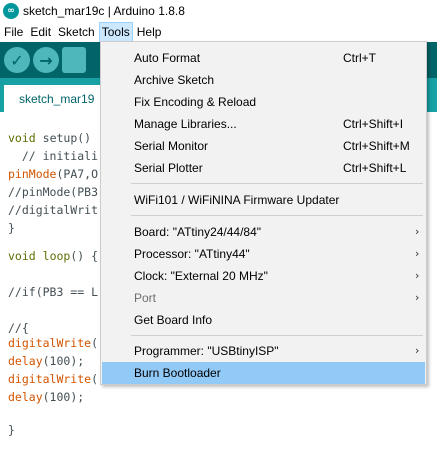 The image size is (437, 469). Describe the element at coordinates (173, 320) in the screenshot. I see `menu-item-label: Get Board Info` at that location.